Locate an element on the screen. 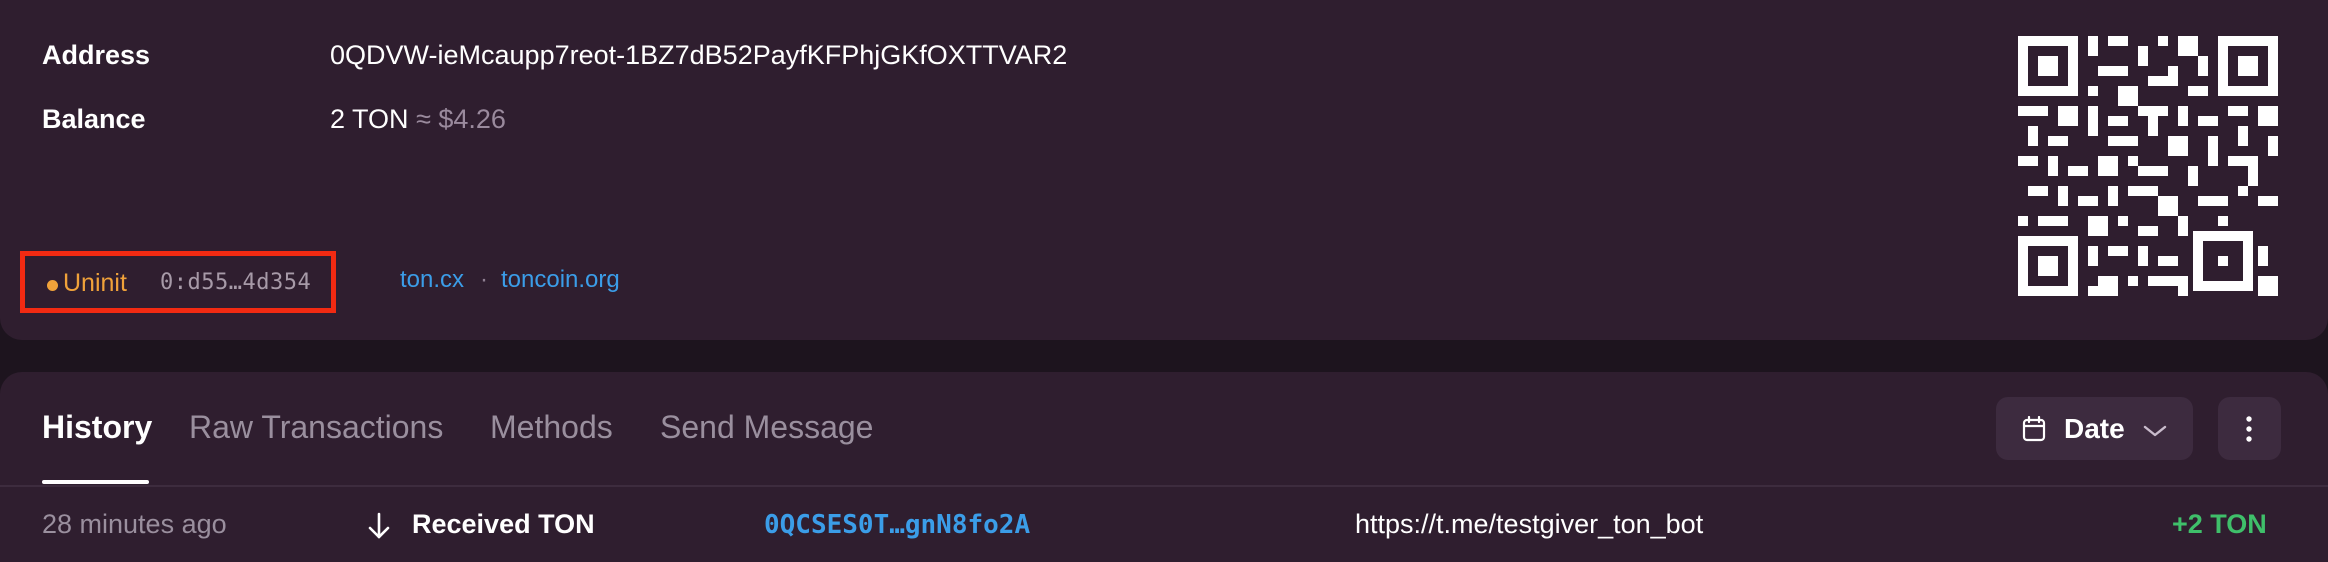 The height and width of the screenshot is (562, 2328). qr-code-icon is located at coordinates (2148, 166).